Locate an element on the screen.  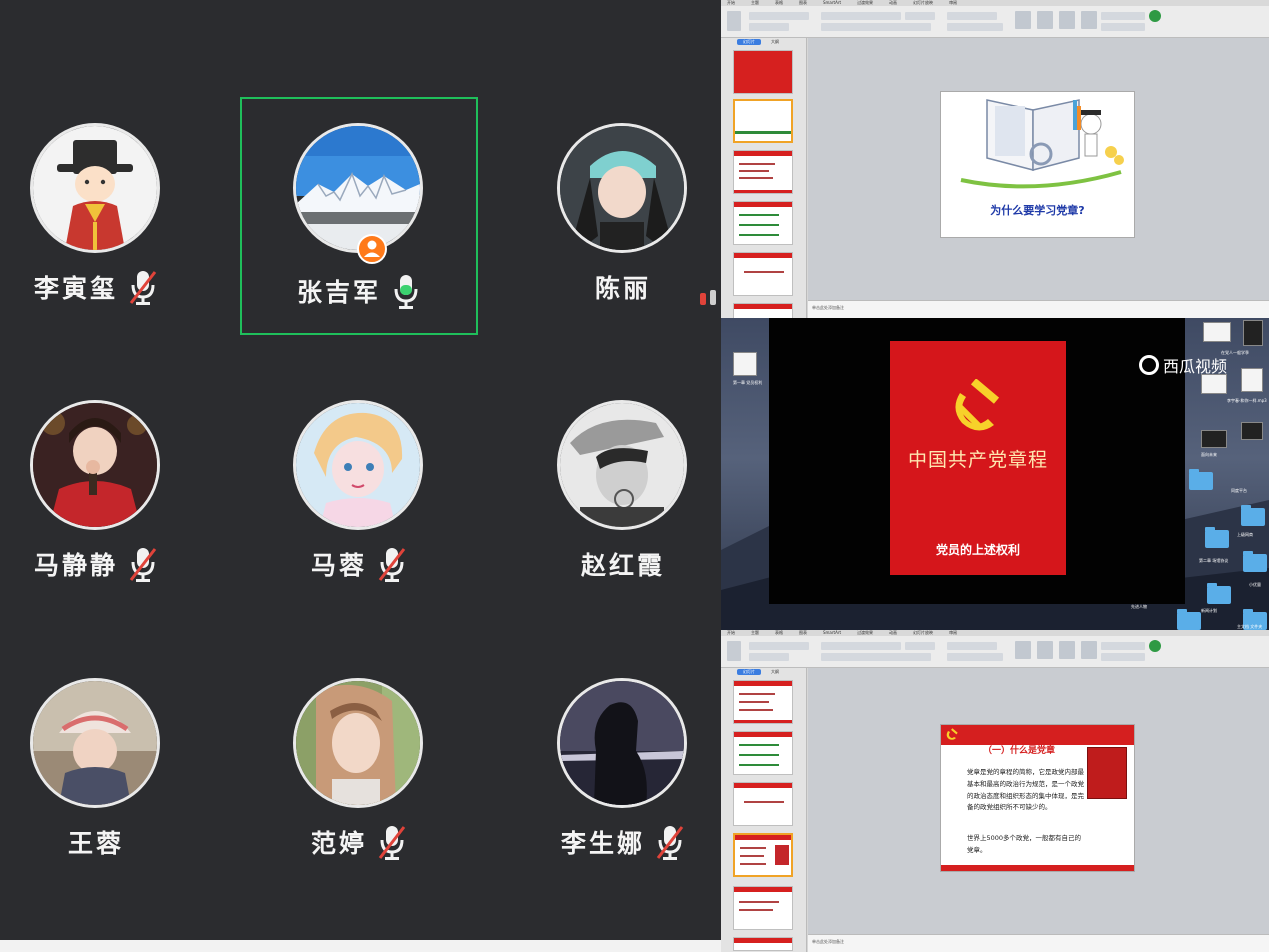
participant-tile-active-speaker: 张吉军 is located at coordinates (359, 216).